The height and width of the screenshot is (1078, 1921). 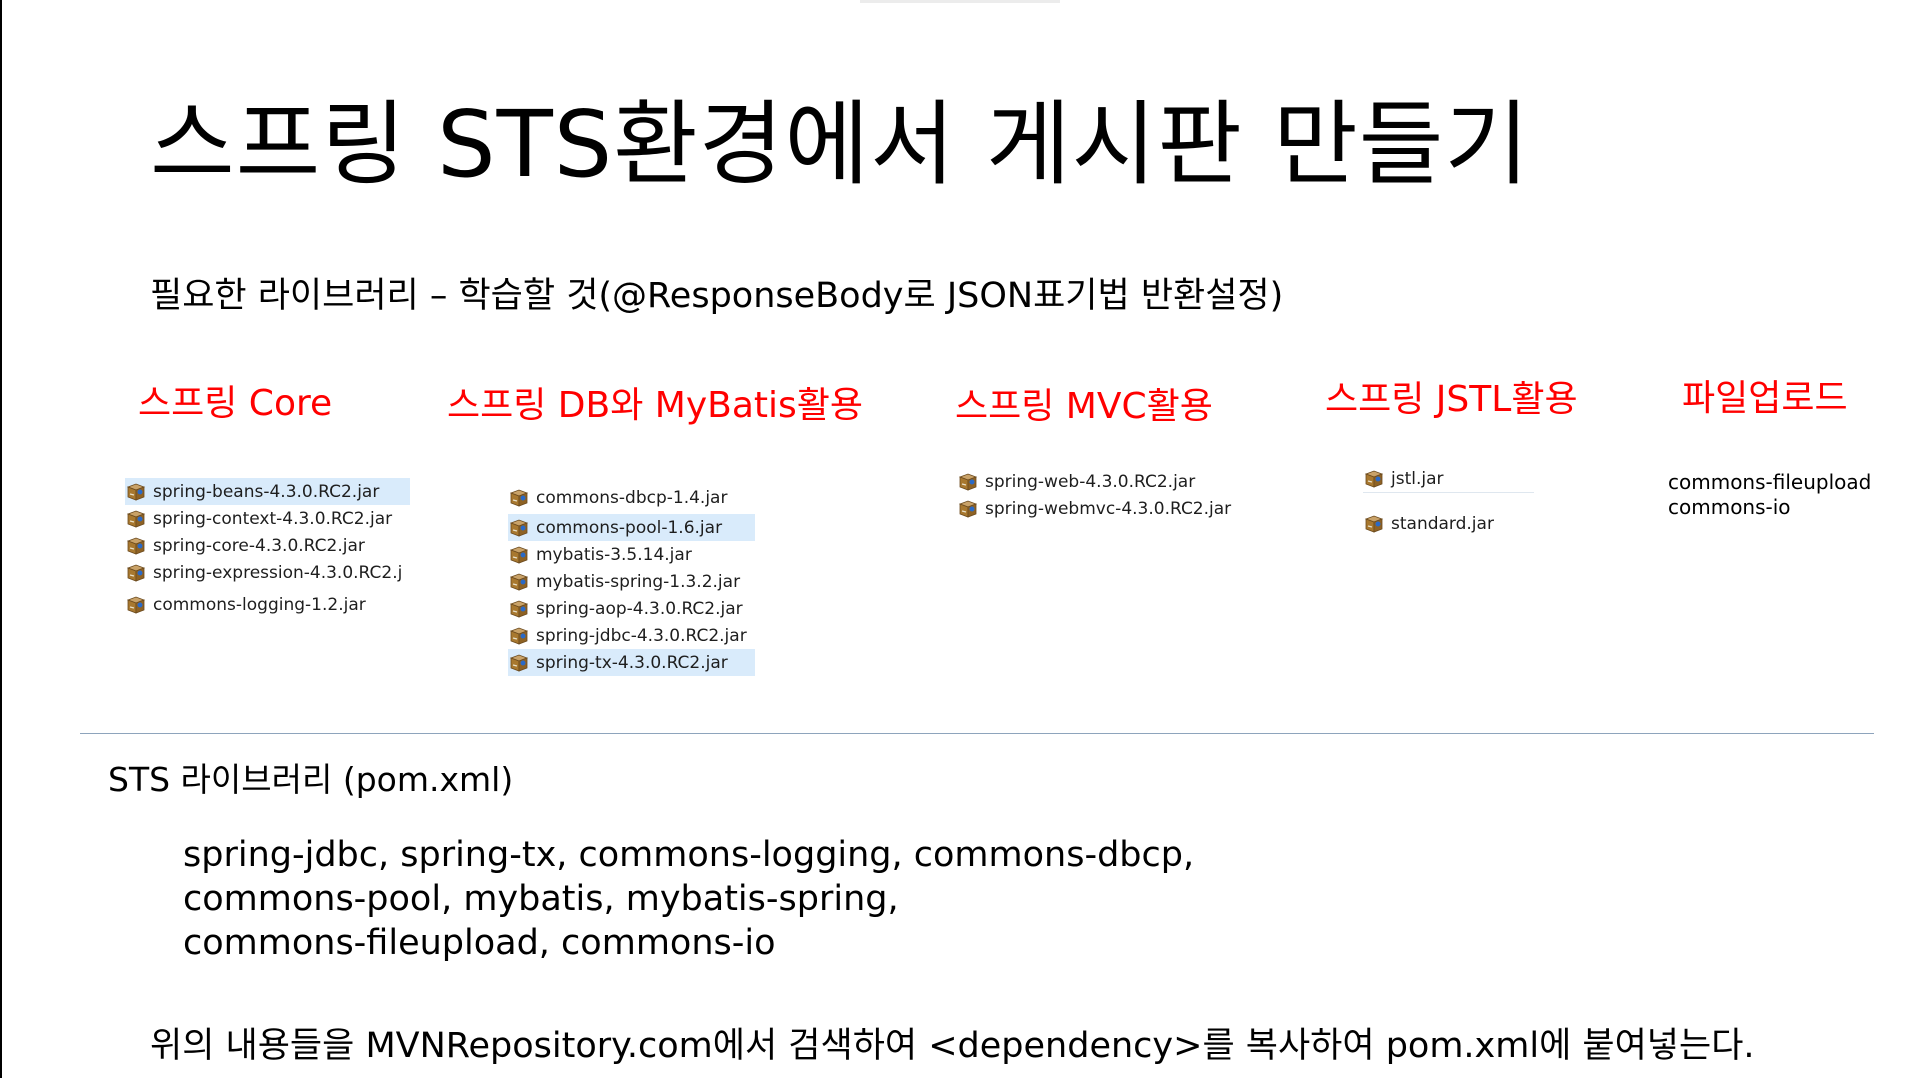 I want to click on jar-name: commons-pool-1.6.jar, so click(x=629, y=527).